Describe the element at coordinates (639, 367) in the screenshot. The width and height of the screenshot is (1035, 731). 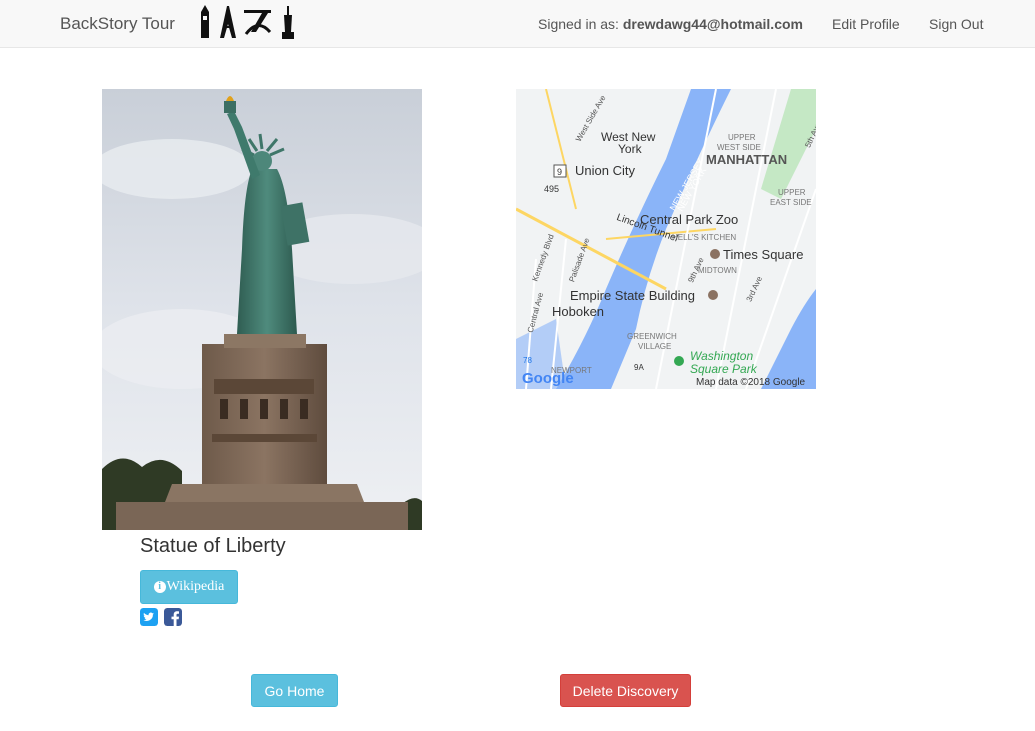
I see `map-route-9a: 9A` at that location.